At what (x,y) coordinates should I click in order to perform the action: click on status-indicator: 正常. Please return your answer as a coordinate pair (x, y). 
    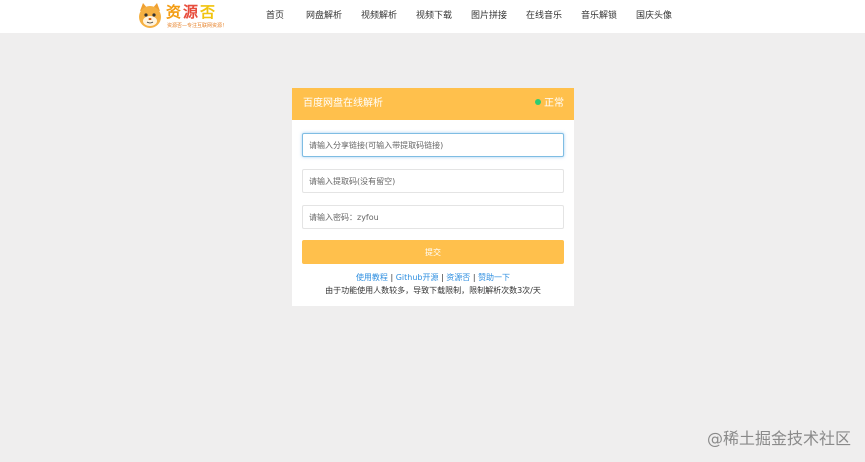
    Looking at the image, I should click on (549, 104).